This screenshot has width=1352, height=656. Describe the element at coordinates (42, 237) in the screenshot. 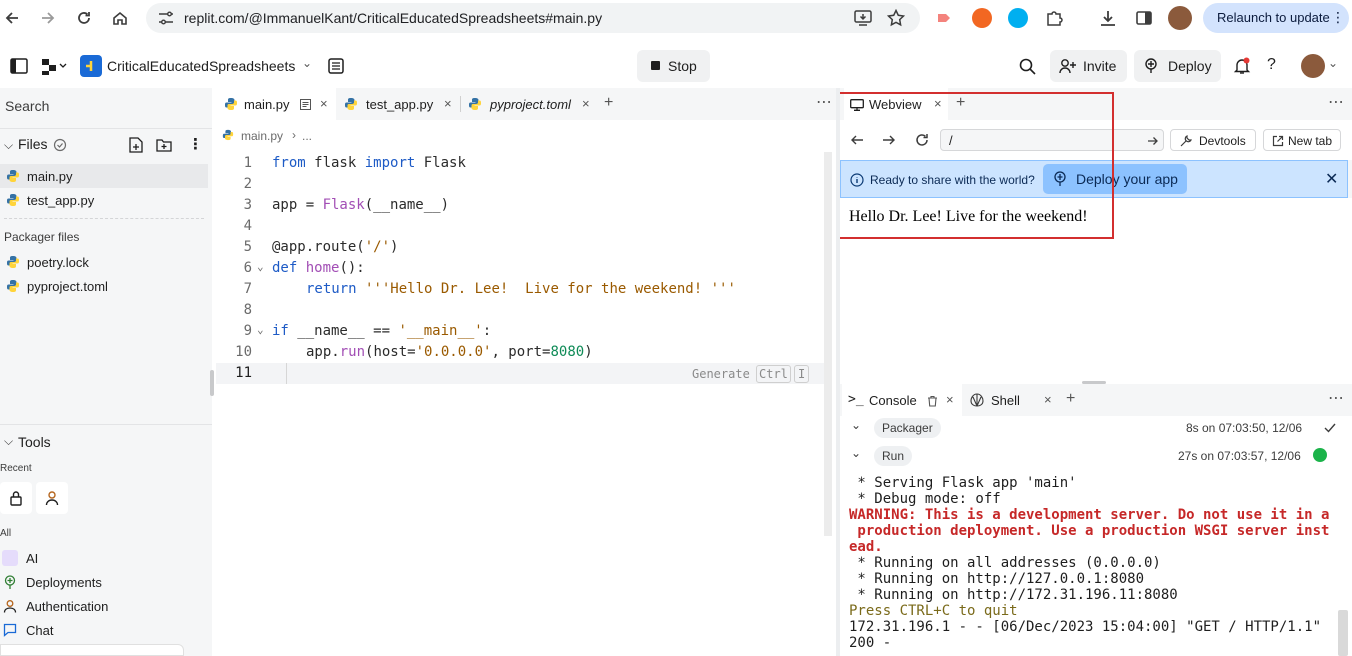

I see `packager-files-title: Packager files` at that location.